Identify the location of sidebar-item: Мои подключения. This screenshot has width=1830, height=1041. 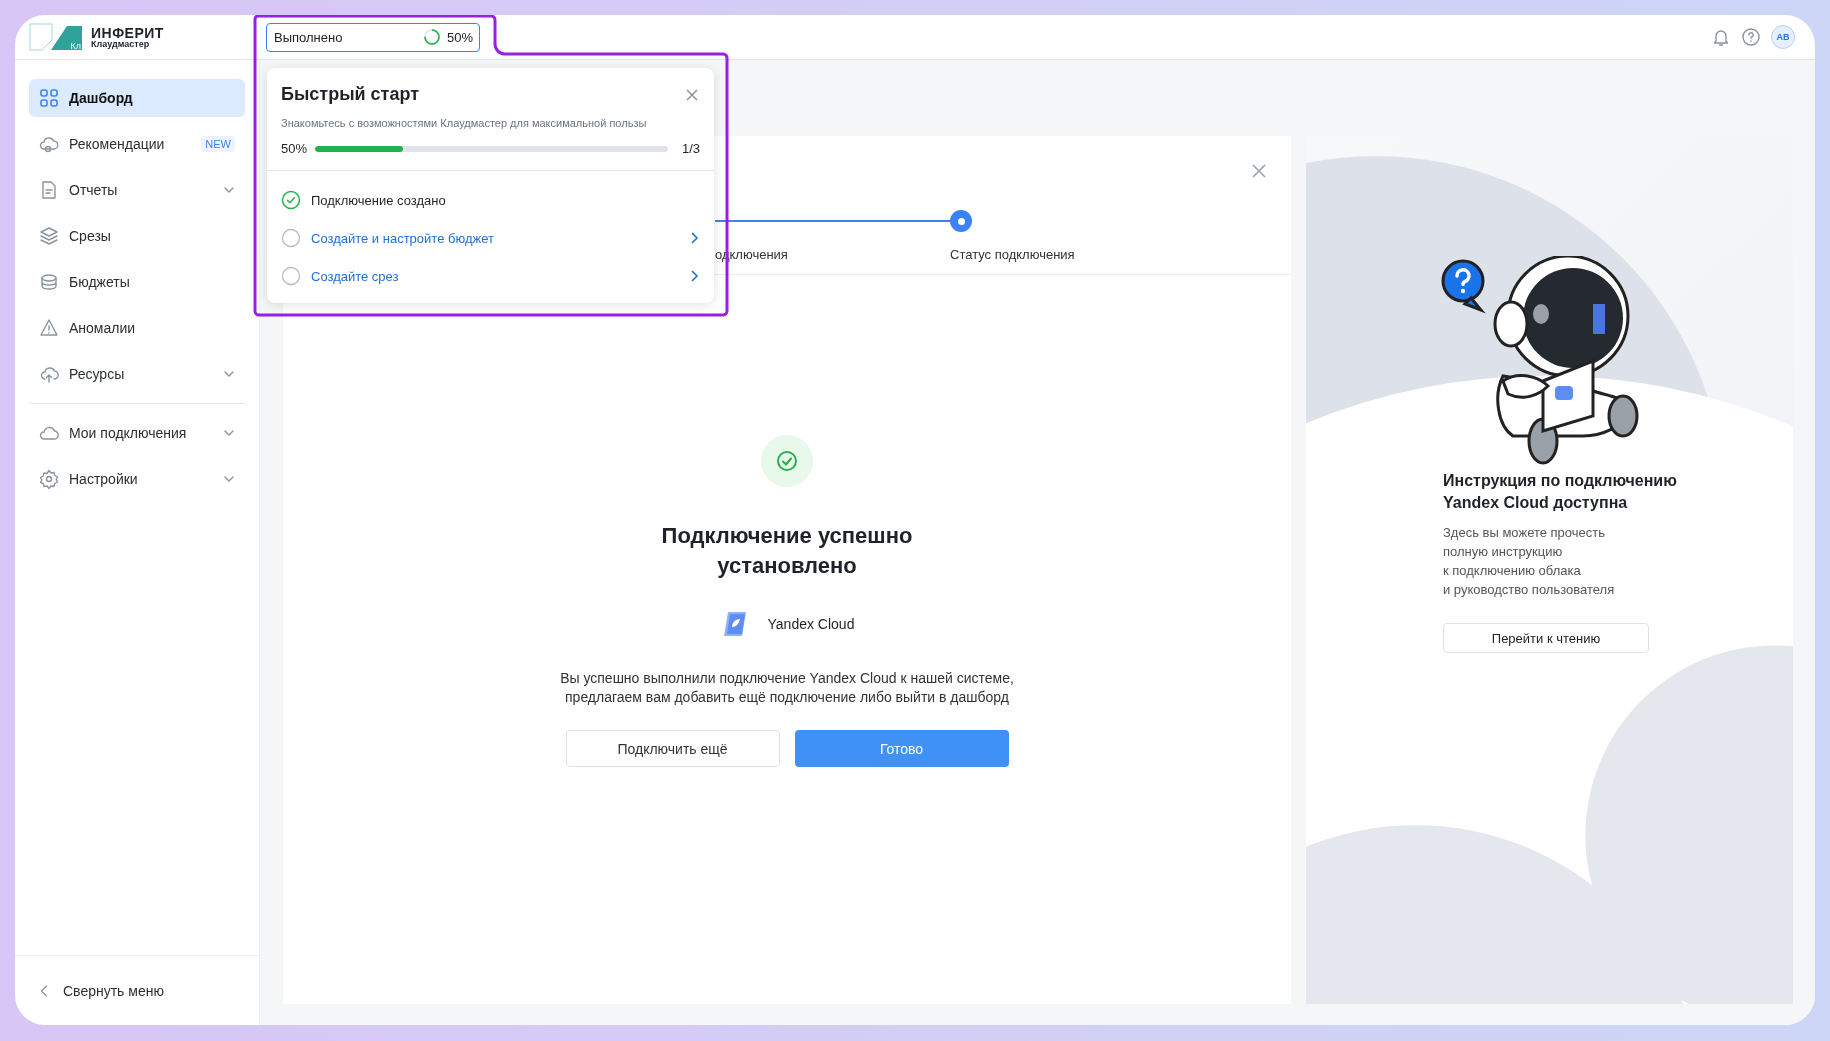
(137, 433).